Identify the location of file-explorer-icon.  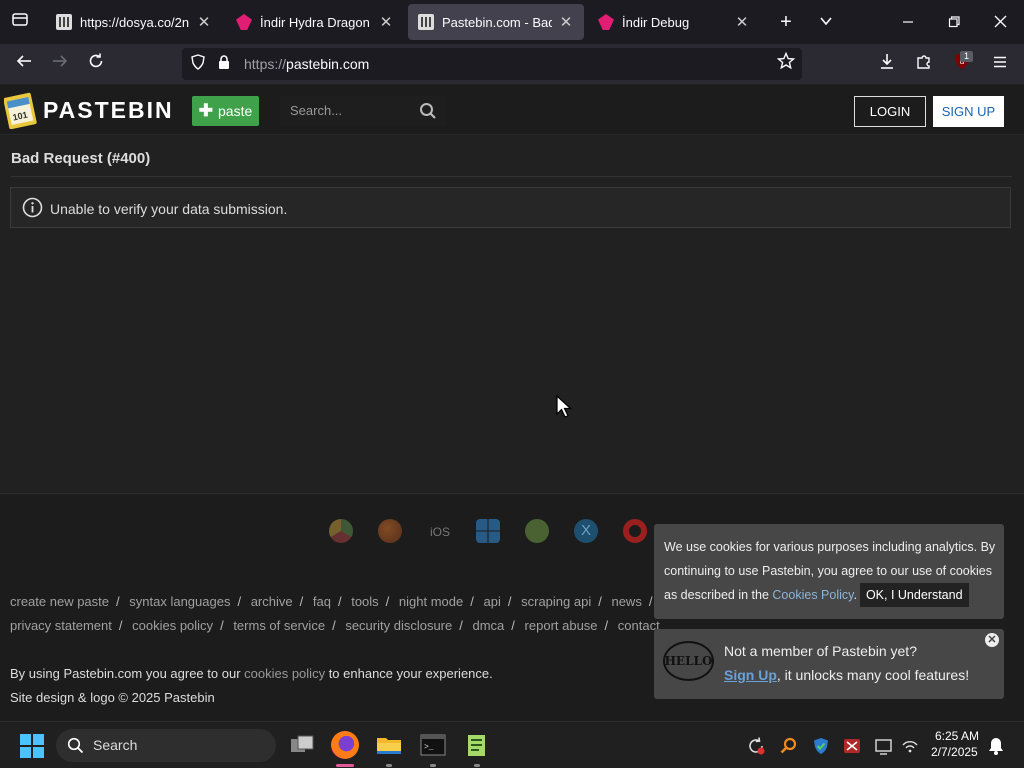
(389, 745).